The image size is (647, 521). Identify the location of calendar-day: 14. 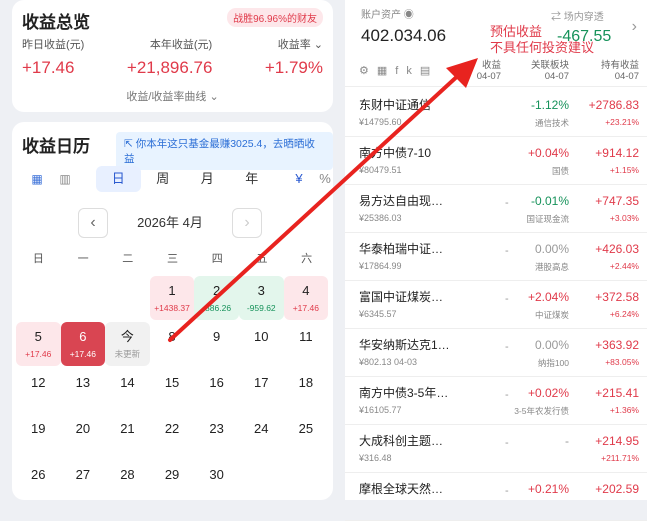
(127, 390).